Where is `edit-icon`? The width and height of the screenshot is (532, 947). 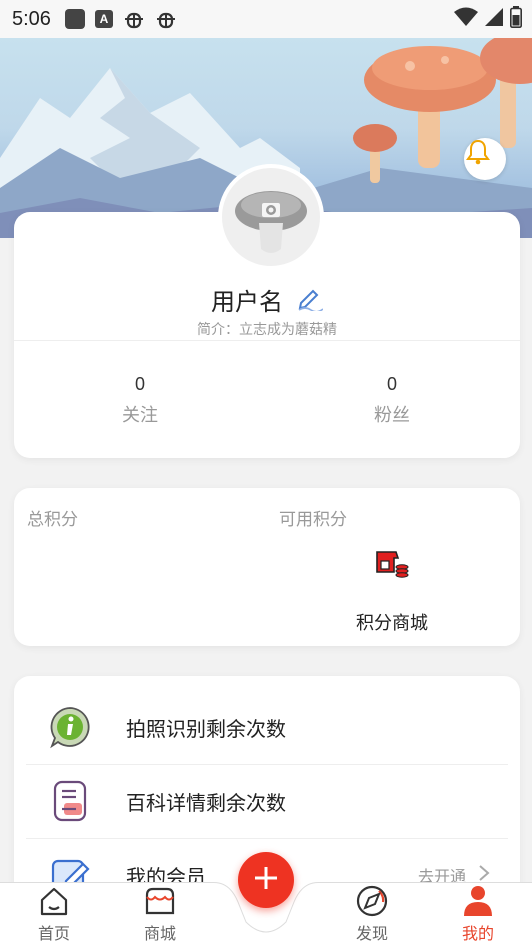
edit-icon is located at coordinates (309, 299).